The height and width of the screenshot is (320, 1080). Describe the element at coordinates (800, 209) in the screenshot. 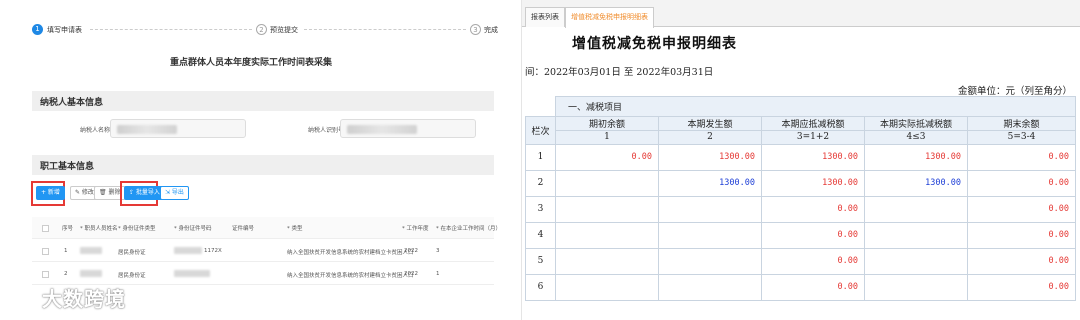

I see `table-row: 3 0.00 0.00` at that location.